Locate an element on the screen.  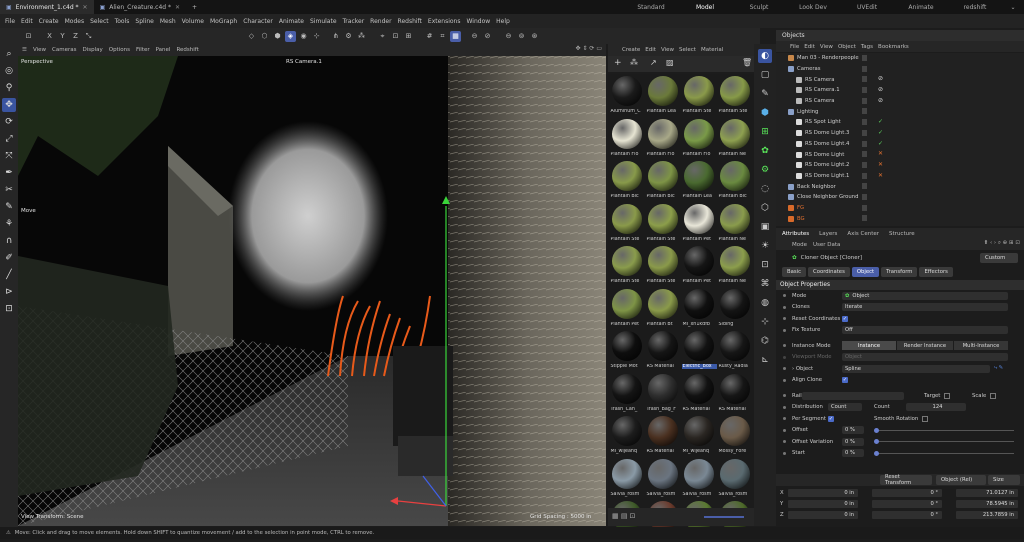
scale-checkbox is located at coordinates (993, 395).